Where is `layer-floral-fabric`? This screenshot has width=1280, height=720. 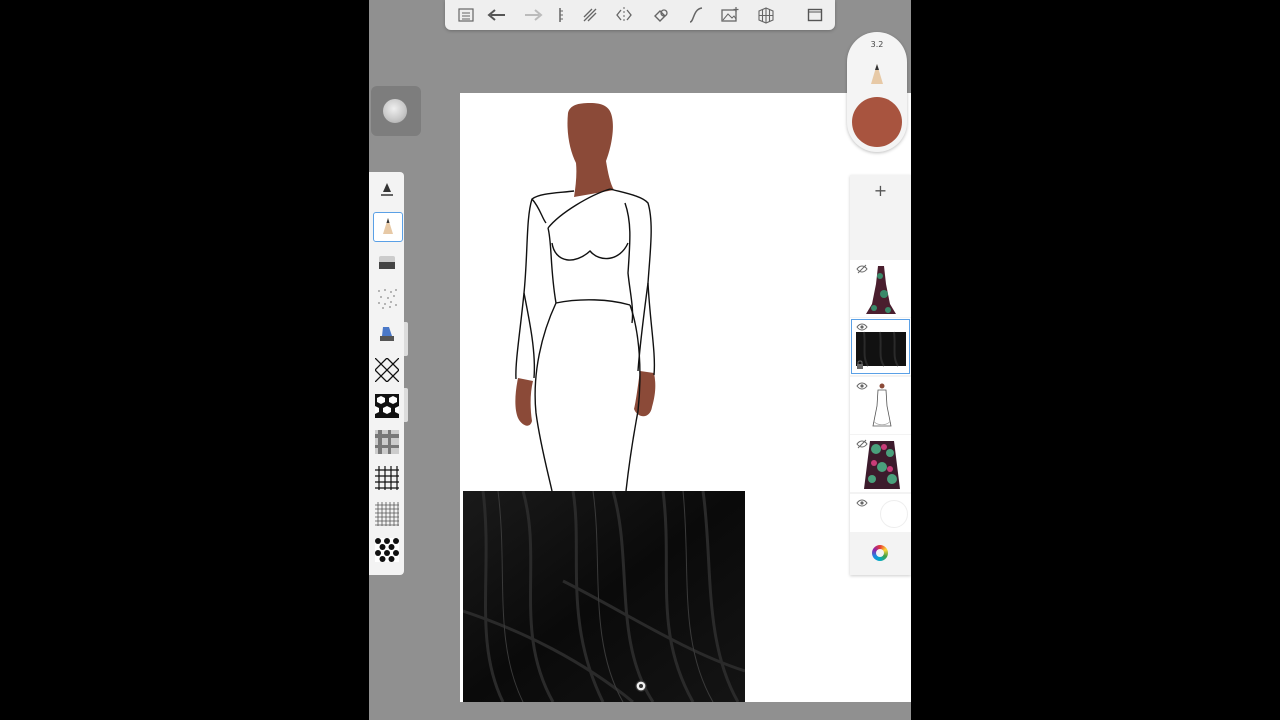 layer-floral-fabric is located at coordinates (880, 463).